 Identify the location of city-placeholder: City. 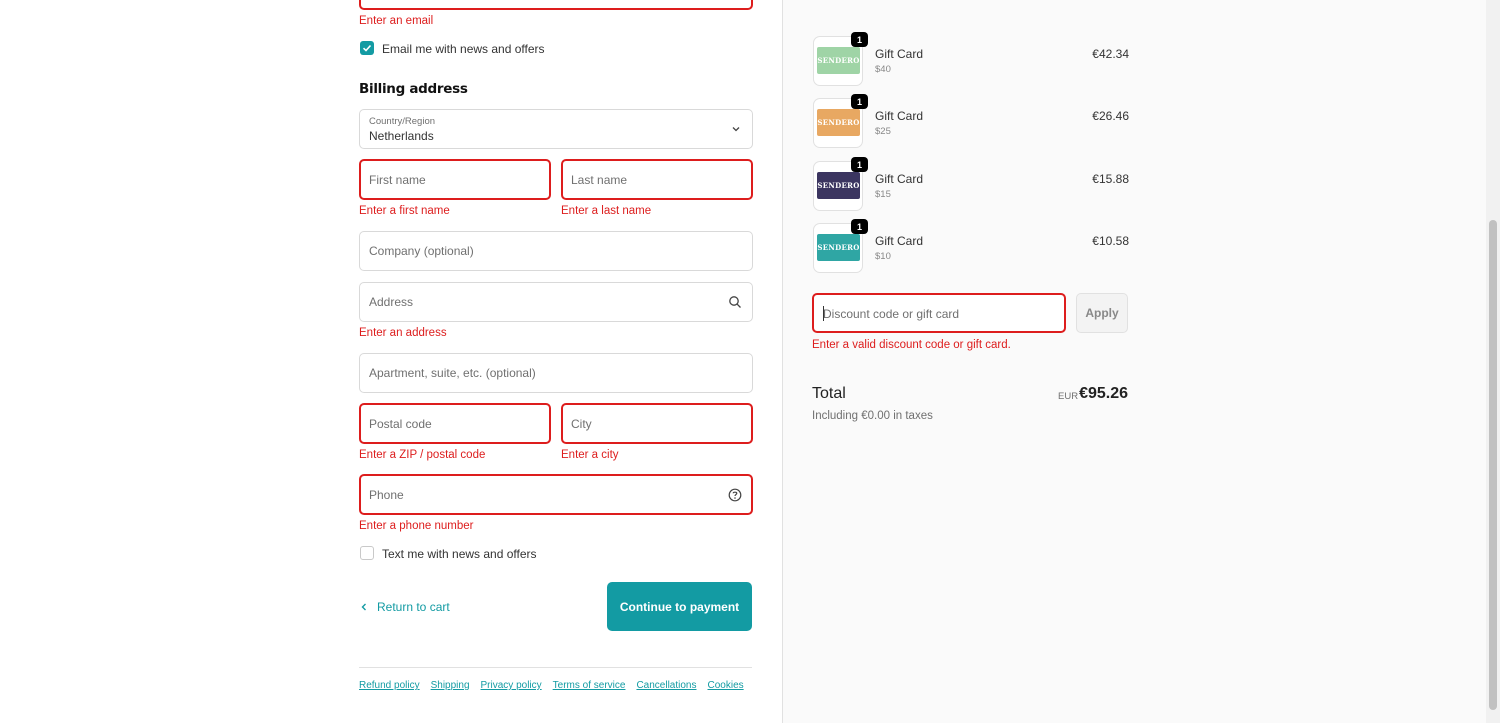
(581, 423).